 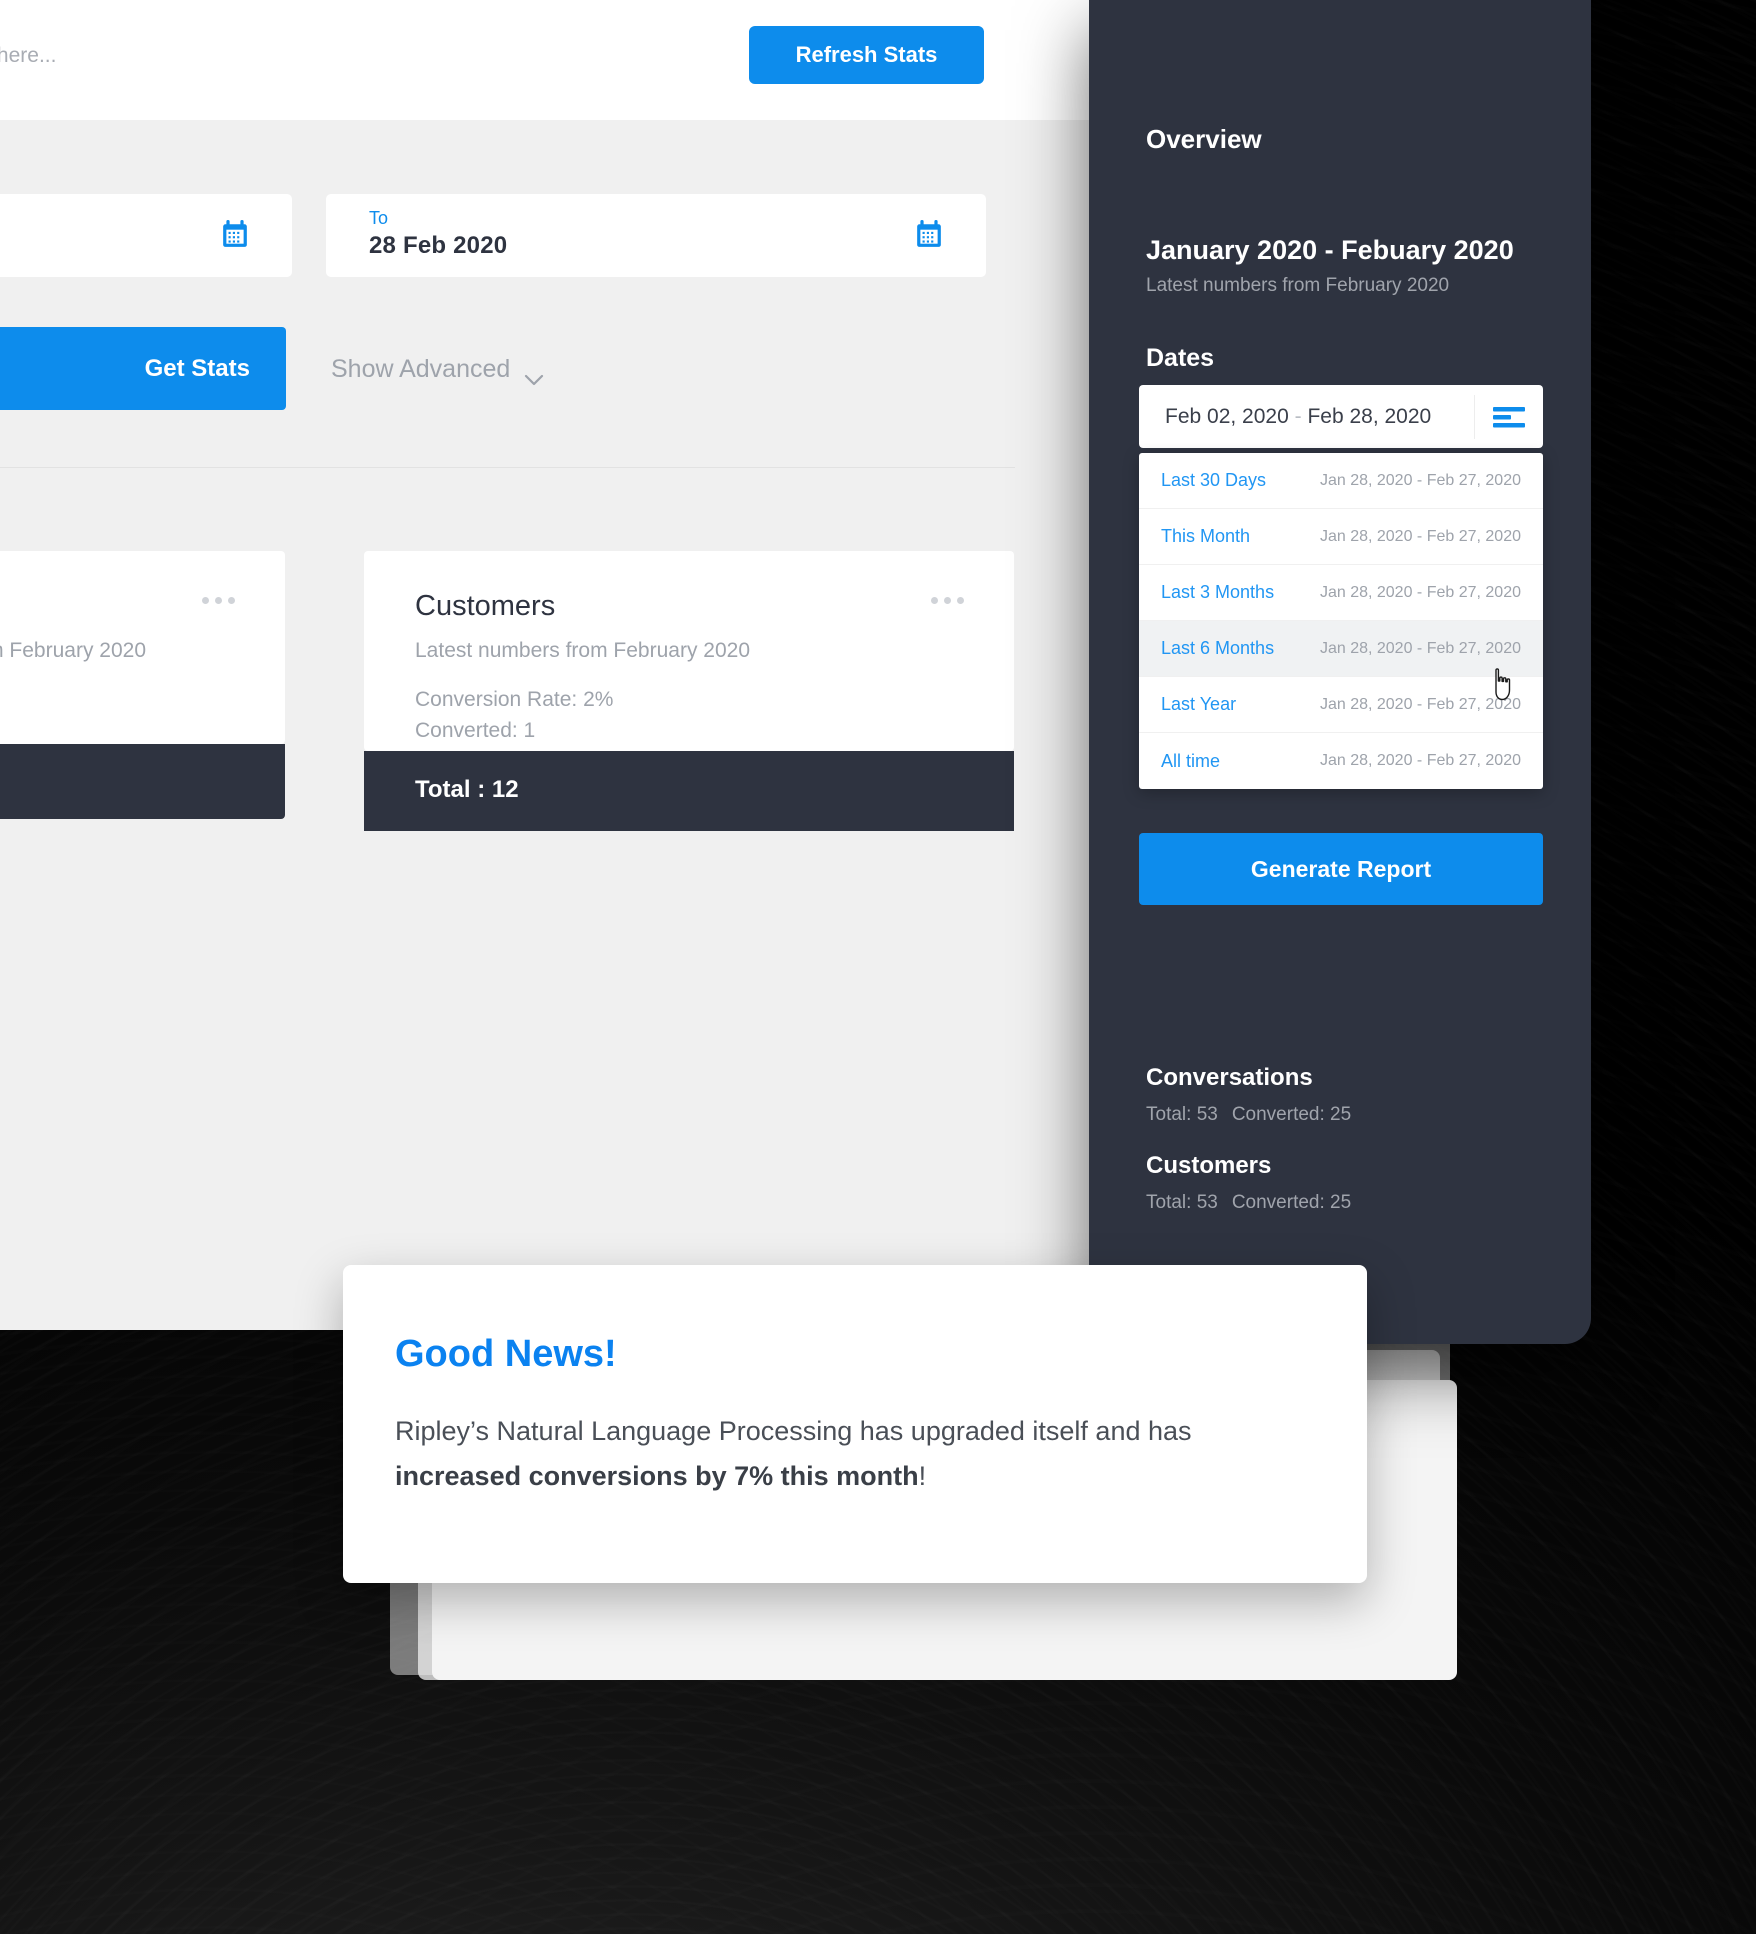 I want to click on card-title: Customers, so click(x=485, y=606).